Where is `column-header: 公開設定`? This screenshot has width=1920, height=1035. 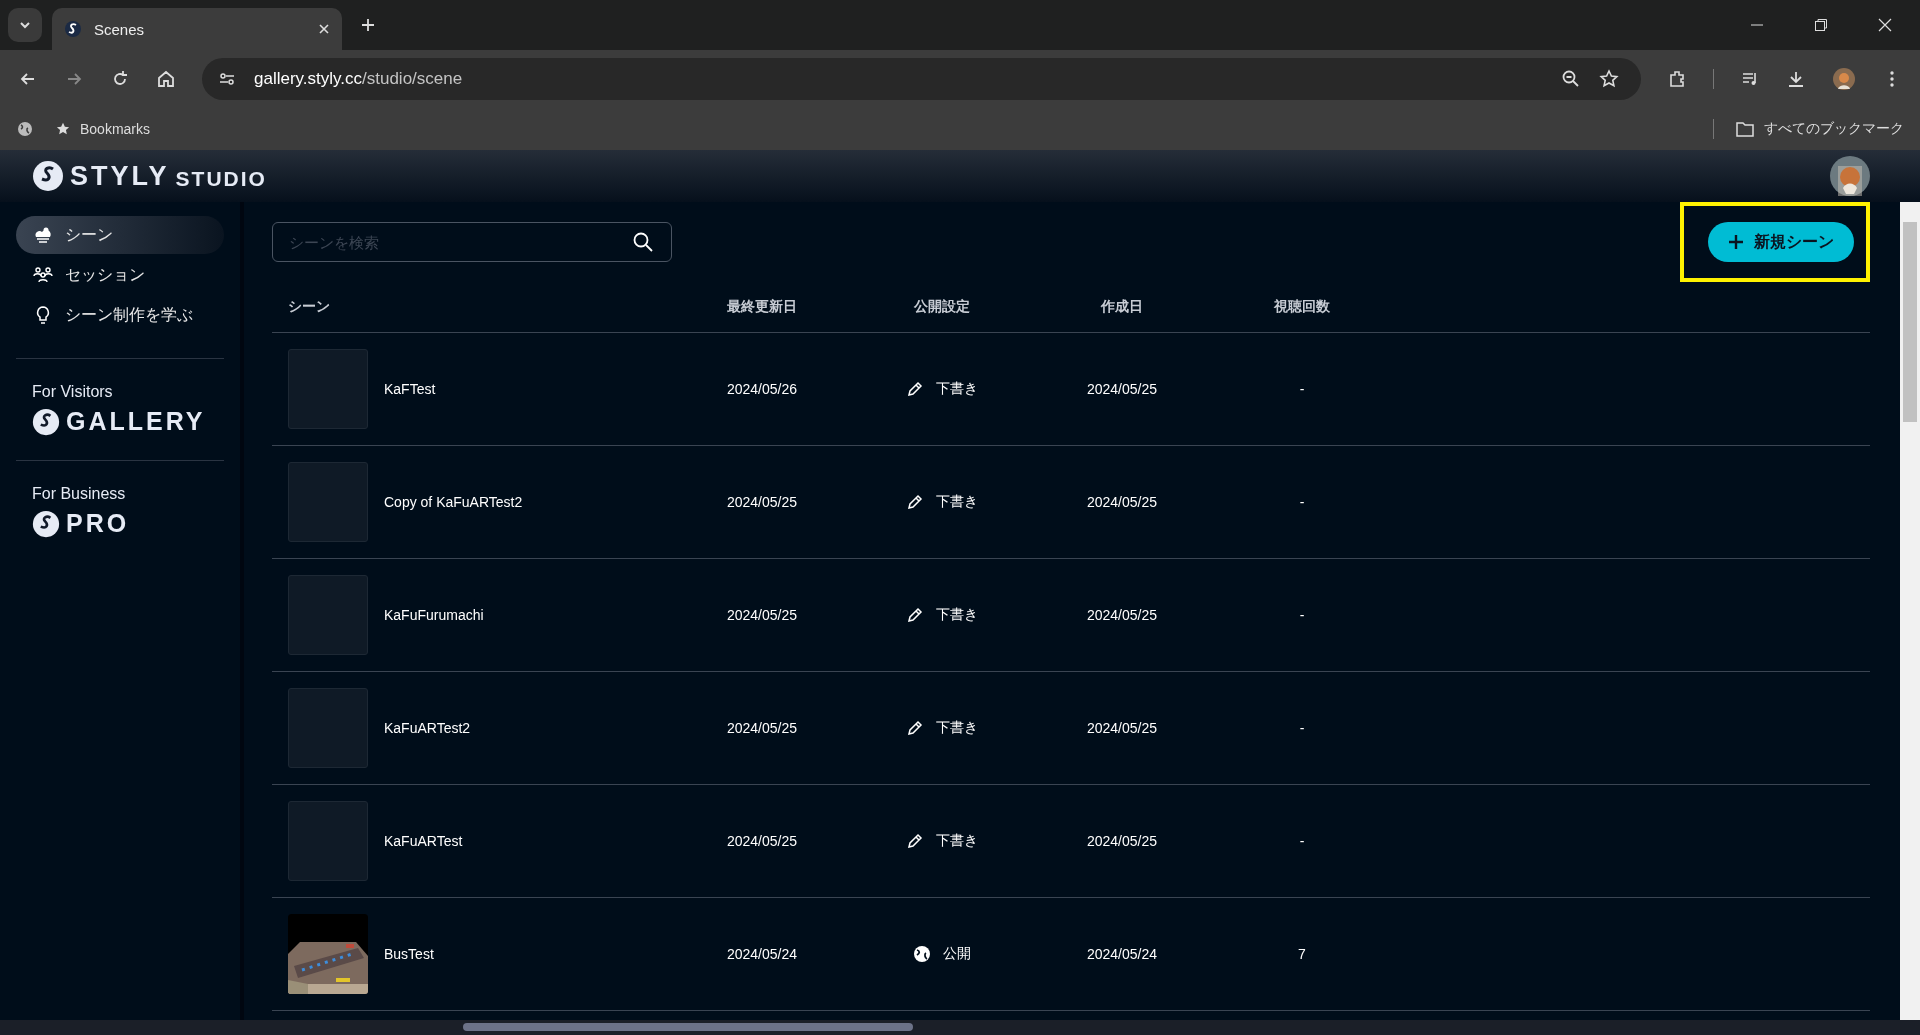
column-header: 公開設定 is located at coordinates (942, 307).